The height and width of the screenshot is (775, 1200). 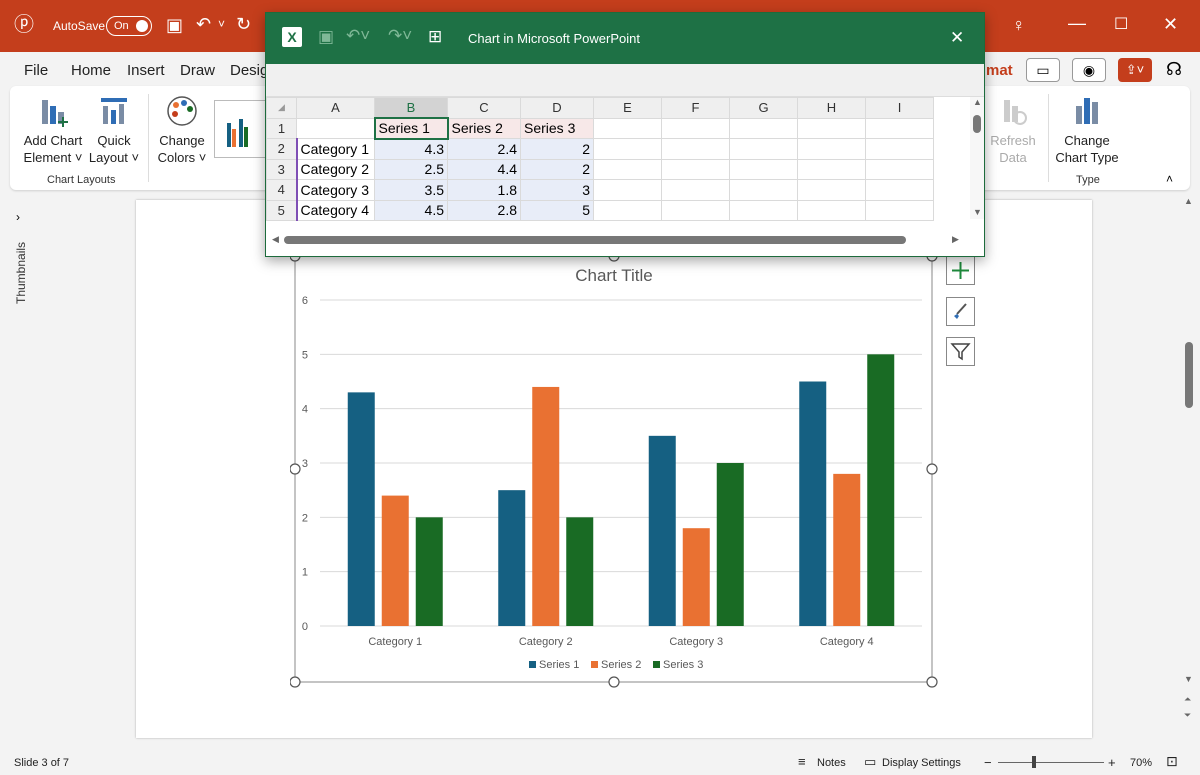 I want to click on column-header: D, so click(x=557, y=108).